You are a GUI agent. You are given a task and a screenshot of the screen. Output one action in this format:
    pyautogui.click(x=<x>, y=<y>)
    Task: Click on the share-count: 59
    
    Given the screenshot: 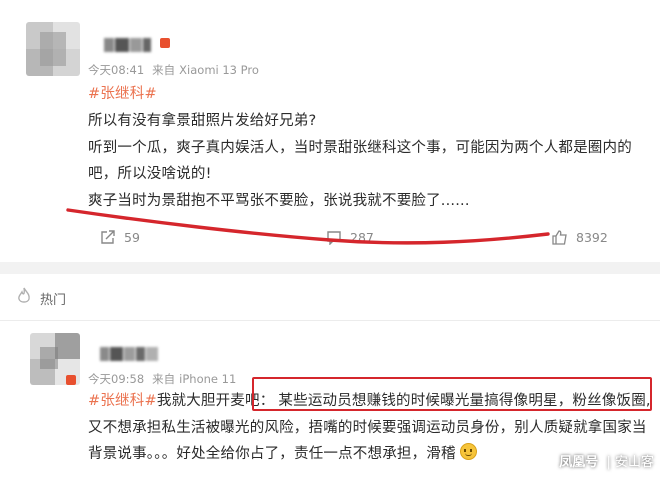 What is the action you would take?
    pyautogui.click(x=132, y=237)
    